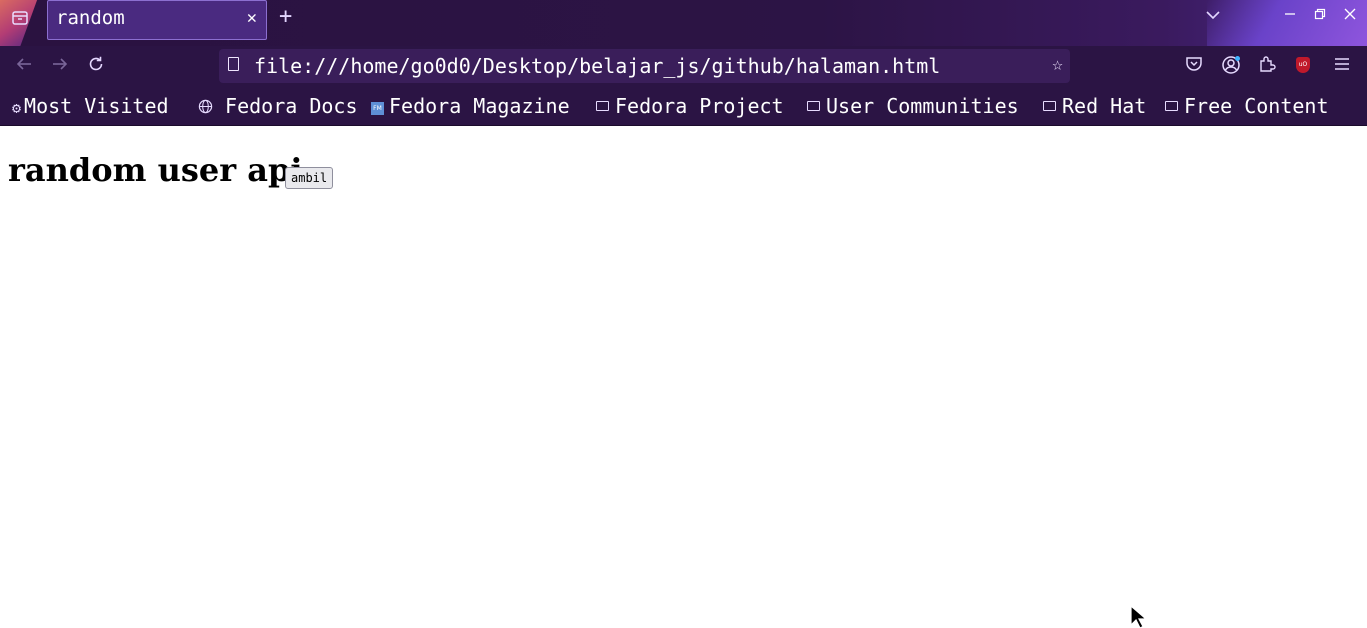  I want to click on bookmark-label: Most Visited, so click(96, 106).